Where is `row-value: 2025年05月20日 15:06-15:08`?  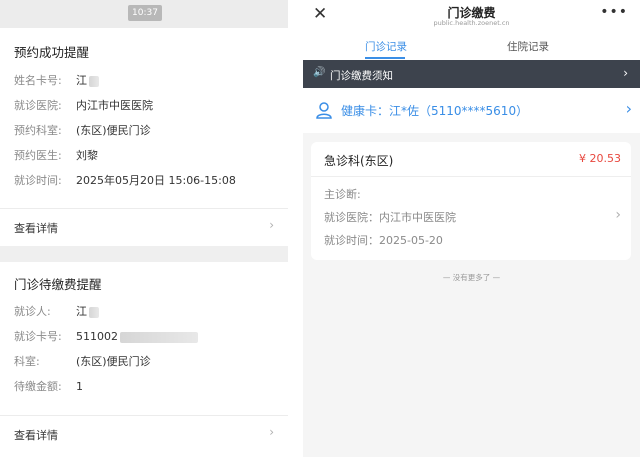 row-value: 2025年05月20日 15:06-15:08 is located at coordinates (156, 180).